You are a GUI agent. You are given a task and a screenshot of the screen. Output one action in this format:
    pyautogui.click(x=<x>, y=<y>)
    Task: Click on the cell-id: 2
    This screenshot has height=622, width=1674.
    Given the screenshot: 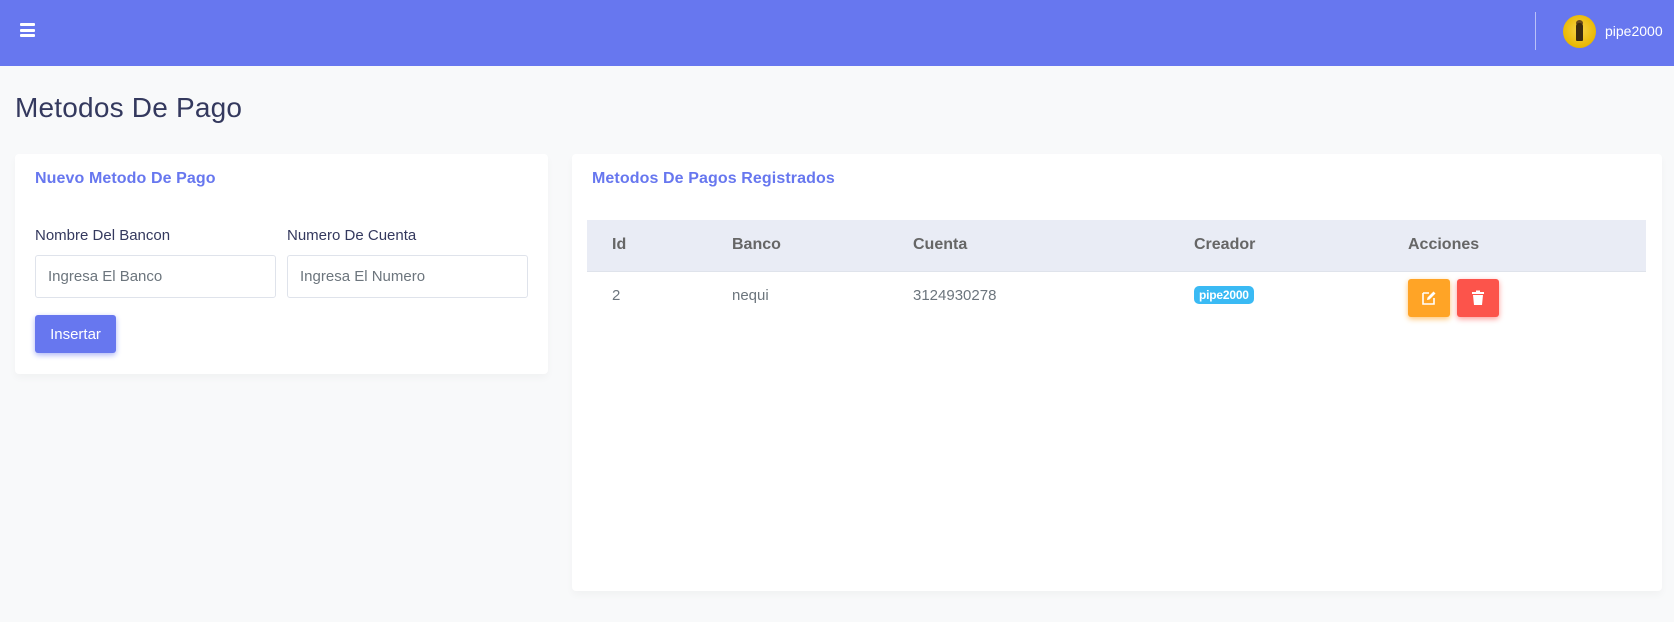 What is the action you would take?
    pyautogui.click(x=616, y=295)
    